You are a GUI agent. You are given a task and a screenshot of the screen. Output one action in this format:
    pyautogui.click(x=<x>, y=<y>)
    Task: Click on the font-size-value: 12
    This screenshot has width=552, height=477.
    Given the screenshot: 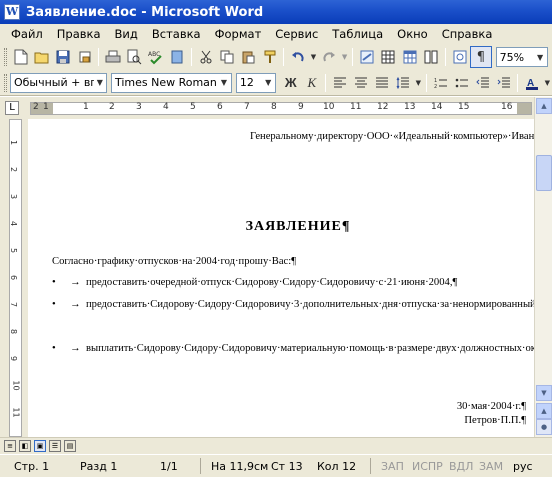 What is the action you would take?
    pyautogui.click(x=246, y=82)
    